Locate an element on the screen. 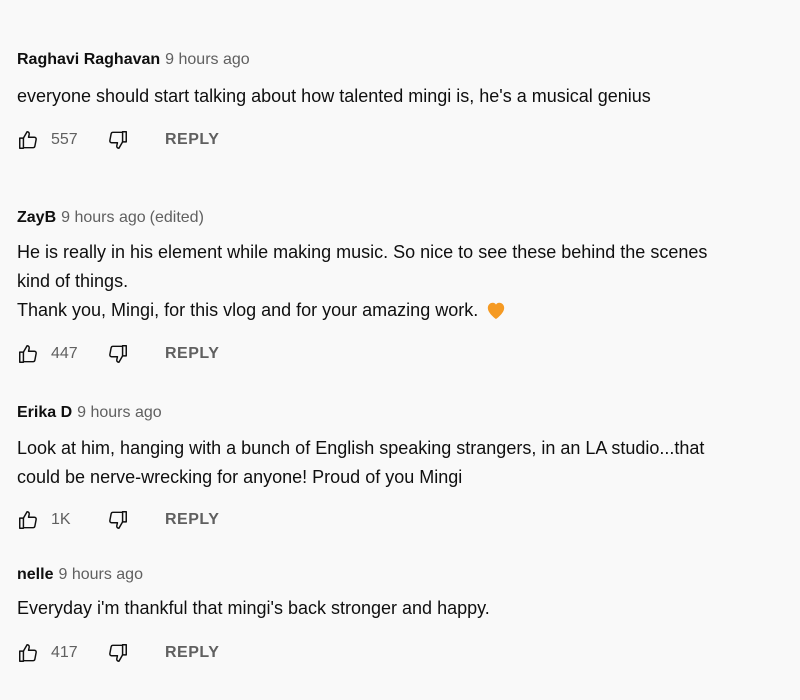 Image resolution: width=800 pixels, height=700 pixels. comment-actions: 557 REPLY is located at coordinates (118, 140).